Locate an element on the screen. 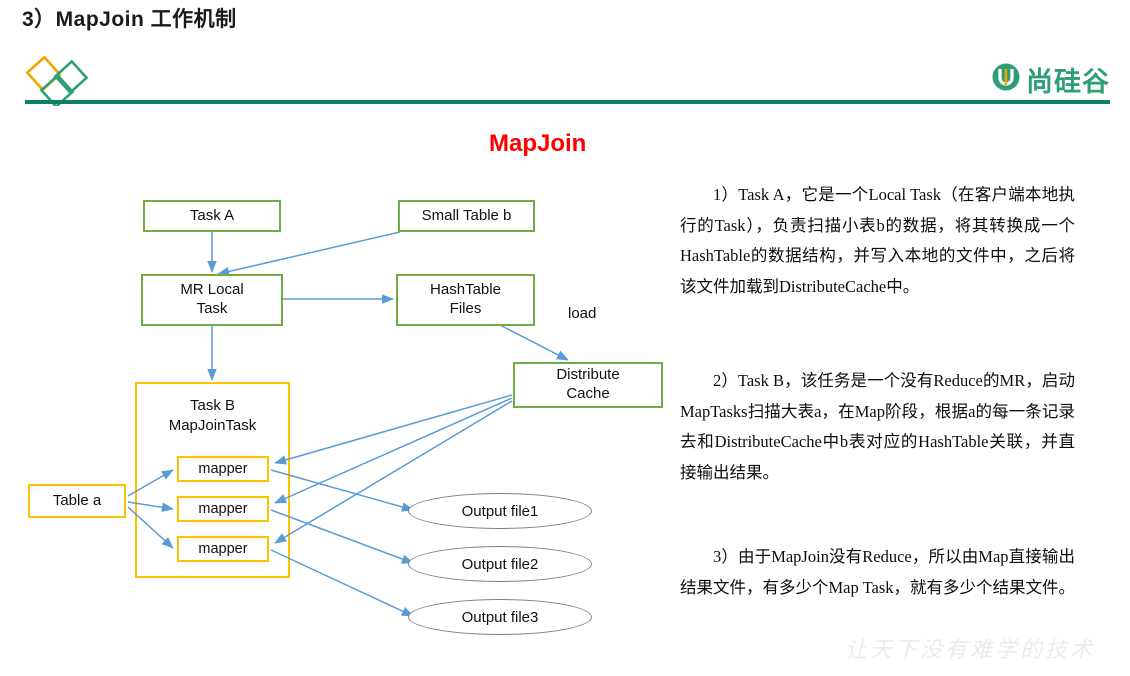 The image size is (1130, 676). page-title: 3）MapJoin 工作机制 is located at coordinates (129, 19).